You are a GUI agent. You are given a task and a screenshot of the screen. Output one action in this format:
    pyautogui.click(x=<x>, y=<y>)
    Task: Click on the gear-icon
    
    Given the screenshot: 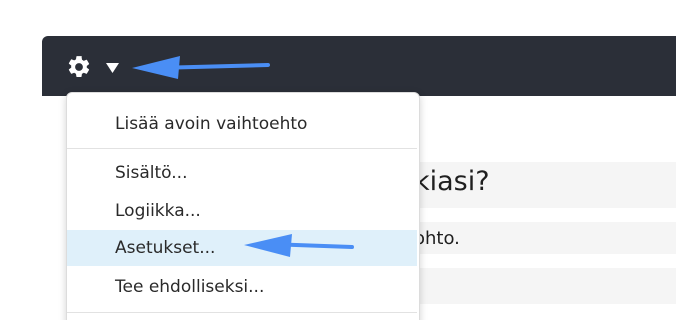 What is the action you would take?
    pyautogui.click(x=79, y=66)
    